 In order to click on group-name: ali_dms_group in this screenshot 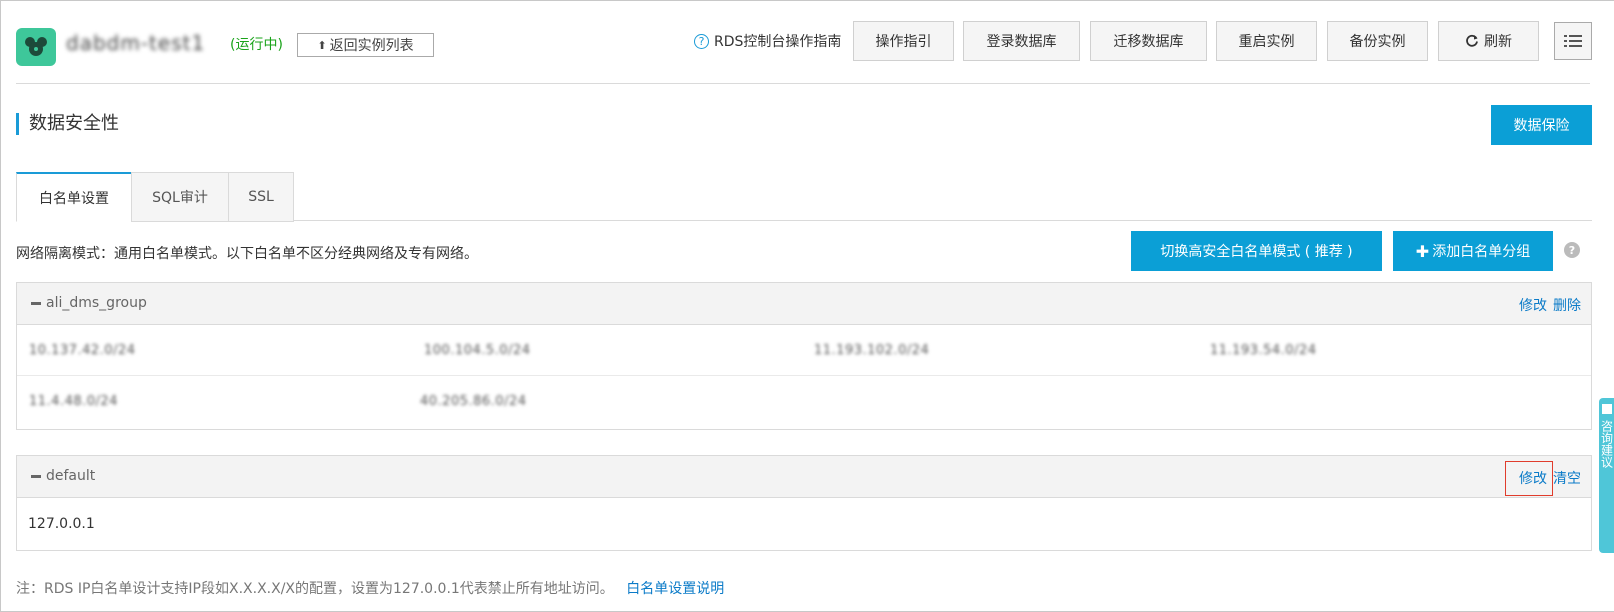, I will do `click(89, 303)`.